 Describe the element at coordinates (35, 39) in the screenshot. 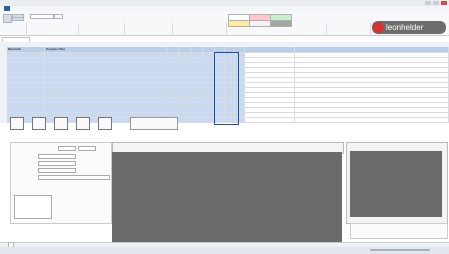

I see `fx-icon` at that location.